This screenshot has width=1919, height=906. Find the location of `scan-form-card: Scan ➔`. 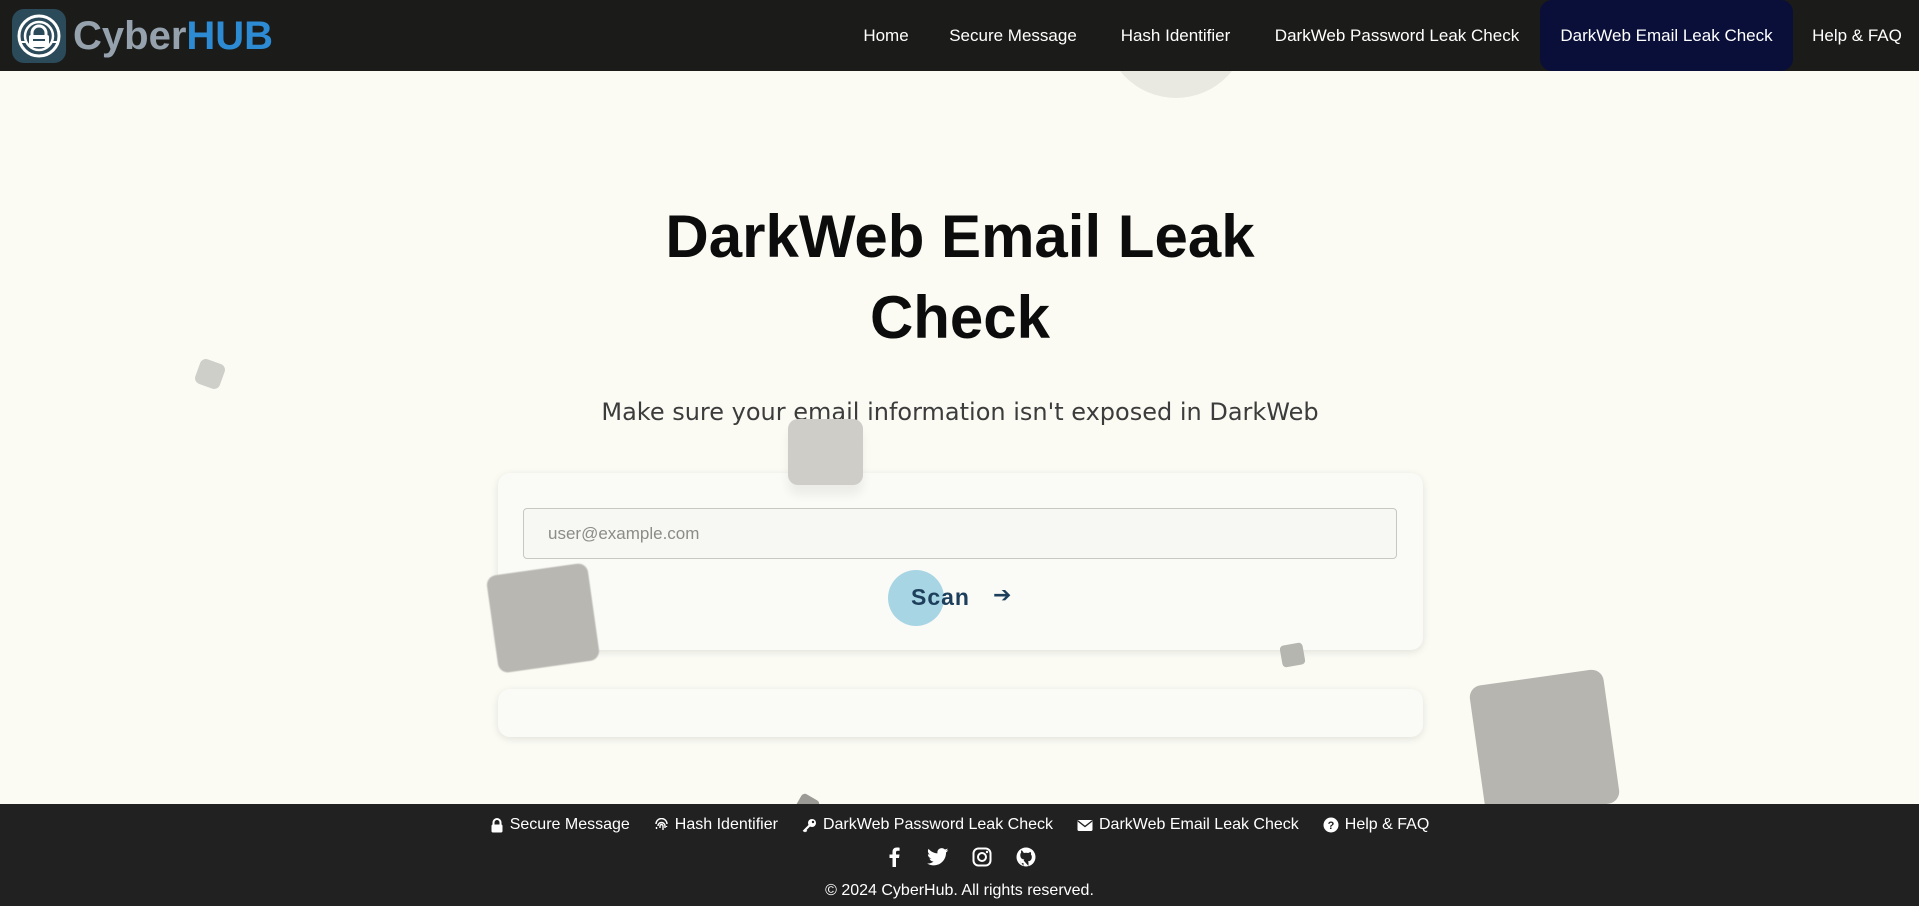

scan-form-card: Scan ➔ is located at coordinates (960, 561).